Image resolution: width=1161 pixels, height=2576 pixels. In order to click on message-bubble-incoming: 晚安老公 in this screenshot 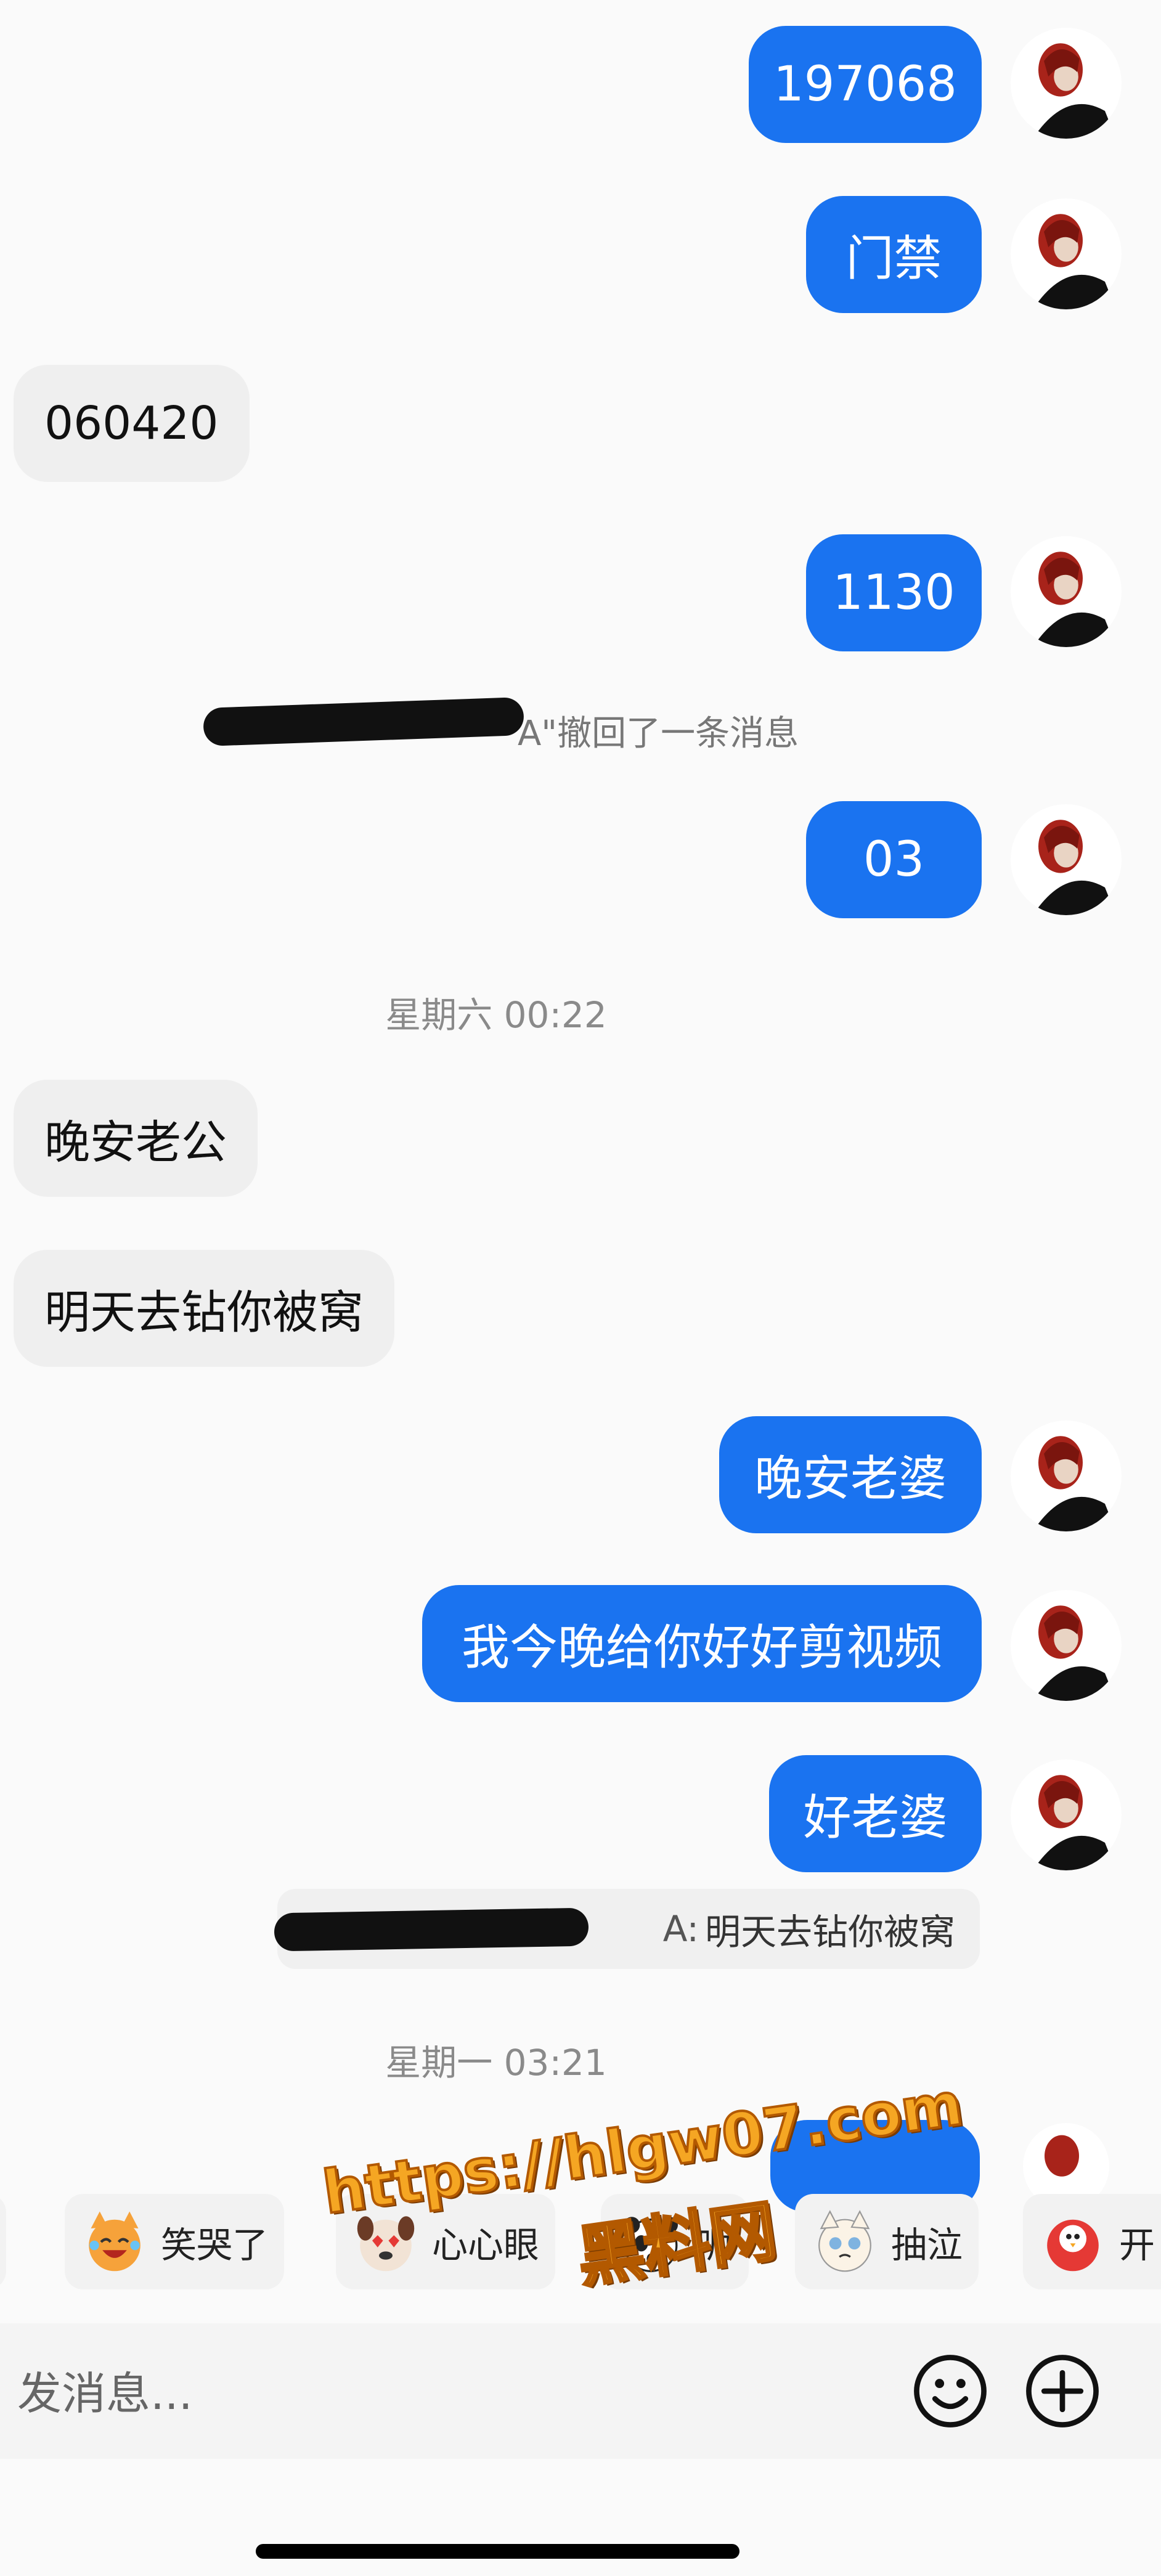, I will do `click(136, 1138)`.